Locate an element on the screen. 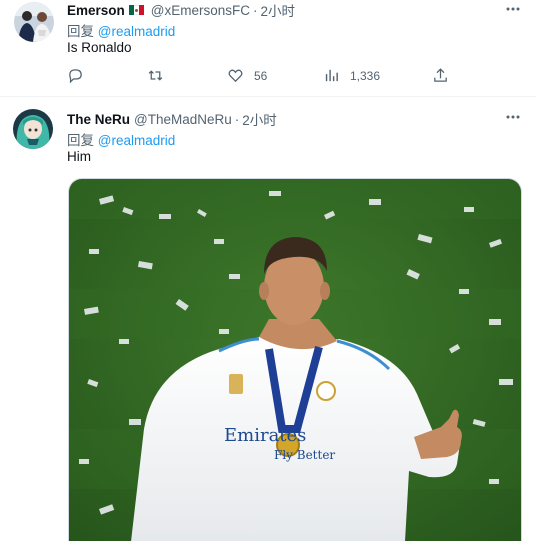 The image size is (536, 541). display-name: Emerson is located at coordinates (96, 10).